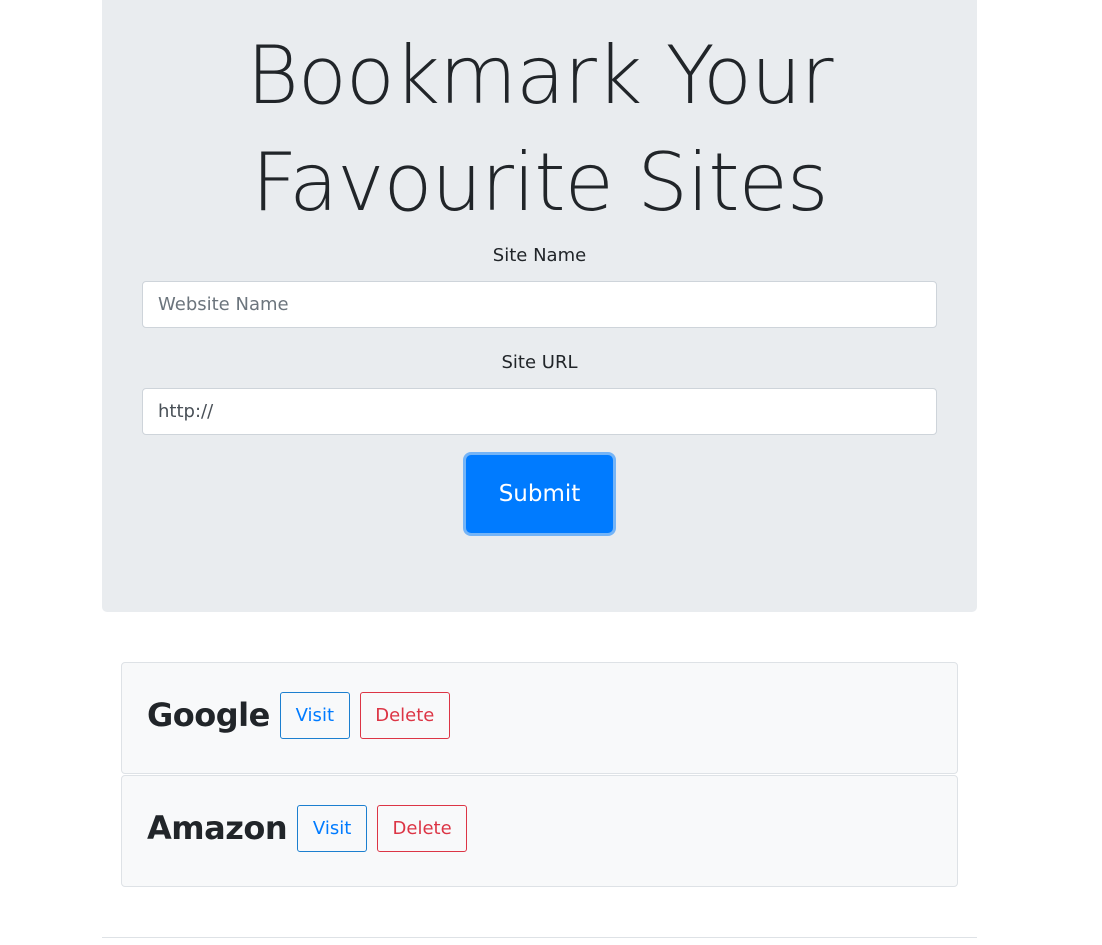  I want to click on bookmark-card: Google Visit Delete, so click(539, 718).